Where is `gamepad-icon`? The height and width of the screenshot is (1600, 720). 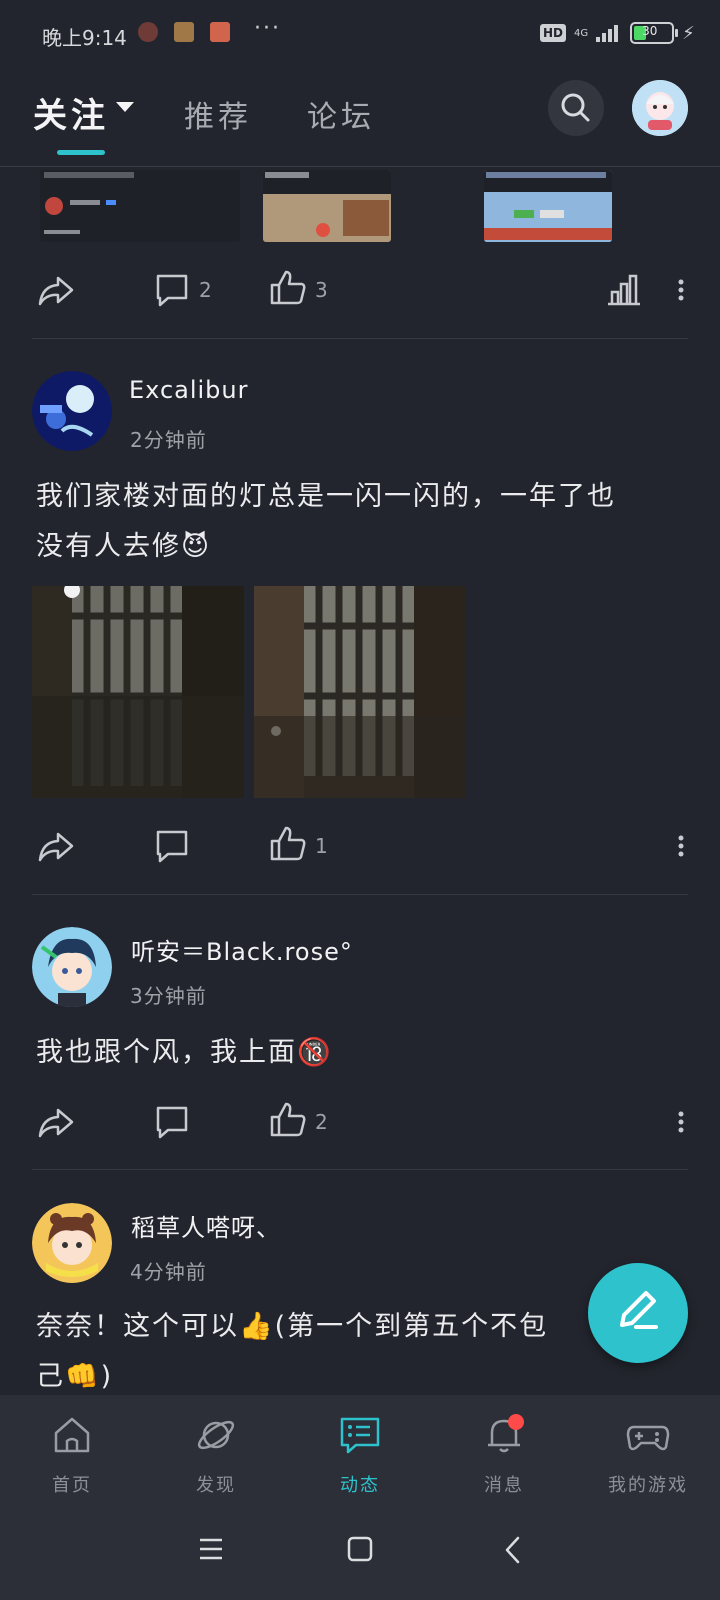
gamepad-icon is located at coordinates (648, 1438).